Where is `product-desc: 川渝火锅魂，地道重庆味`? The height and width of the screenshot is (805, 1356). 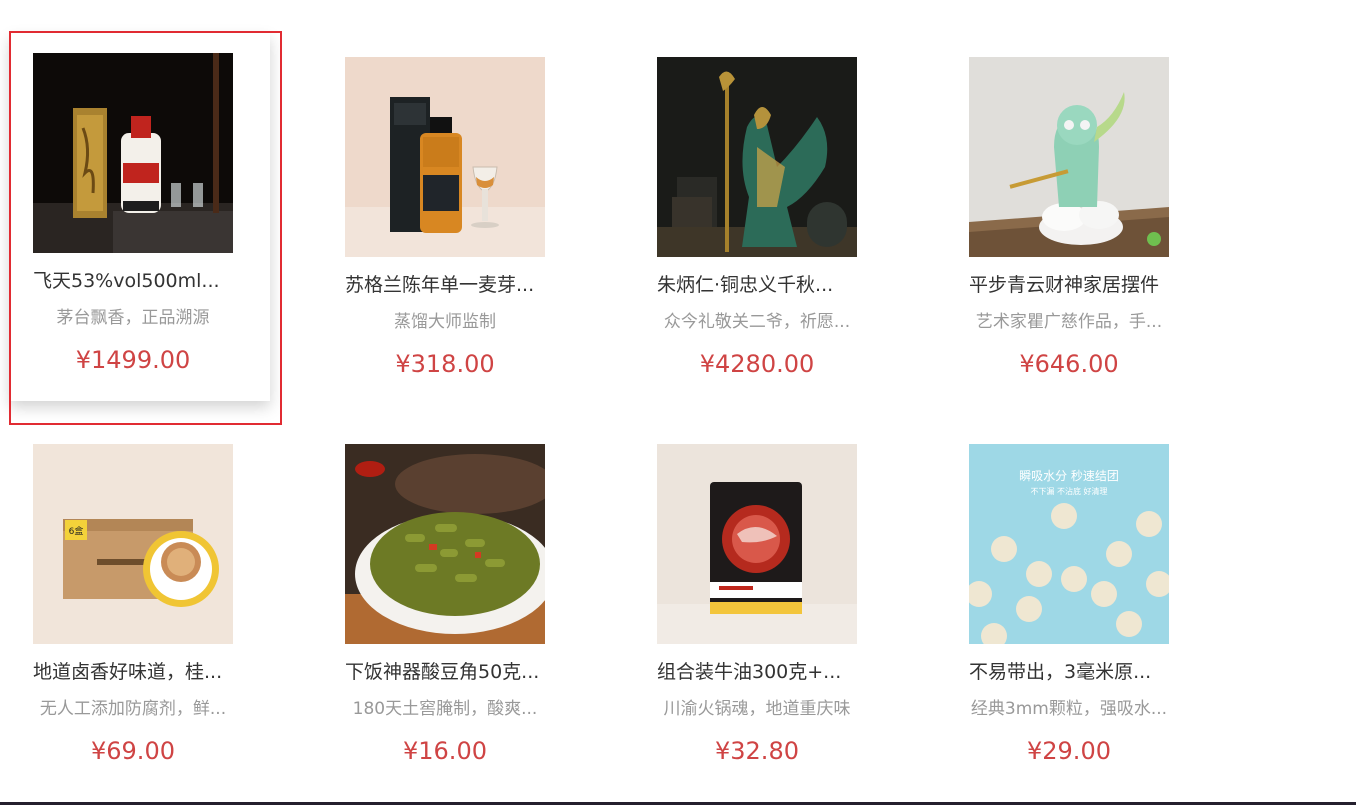
product-desc: 川渝火锅魂，地道重庆味 is located at coordinates (757, 709).